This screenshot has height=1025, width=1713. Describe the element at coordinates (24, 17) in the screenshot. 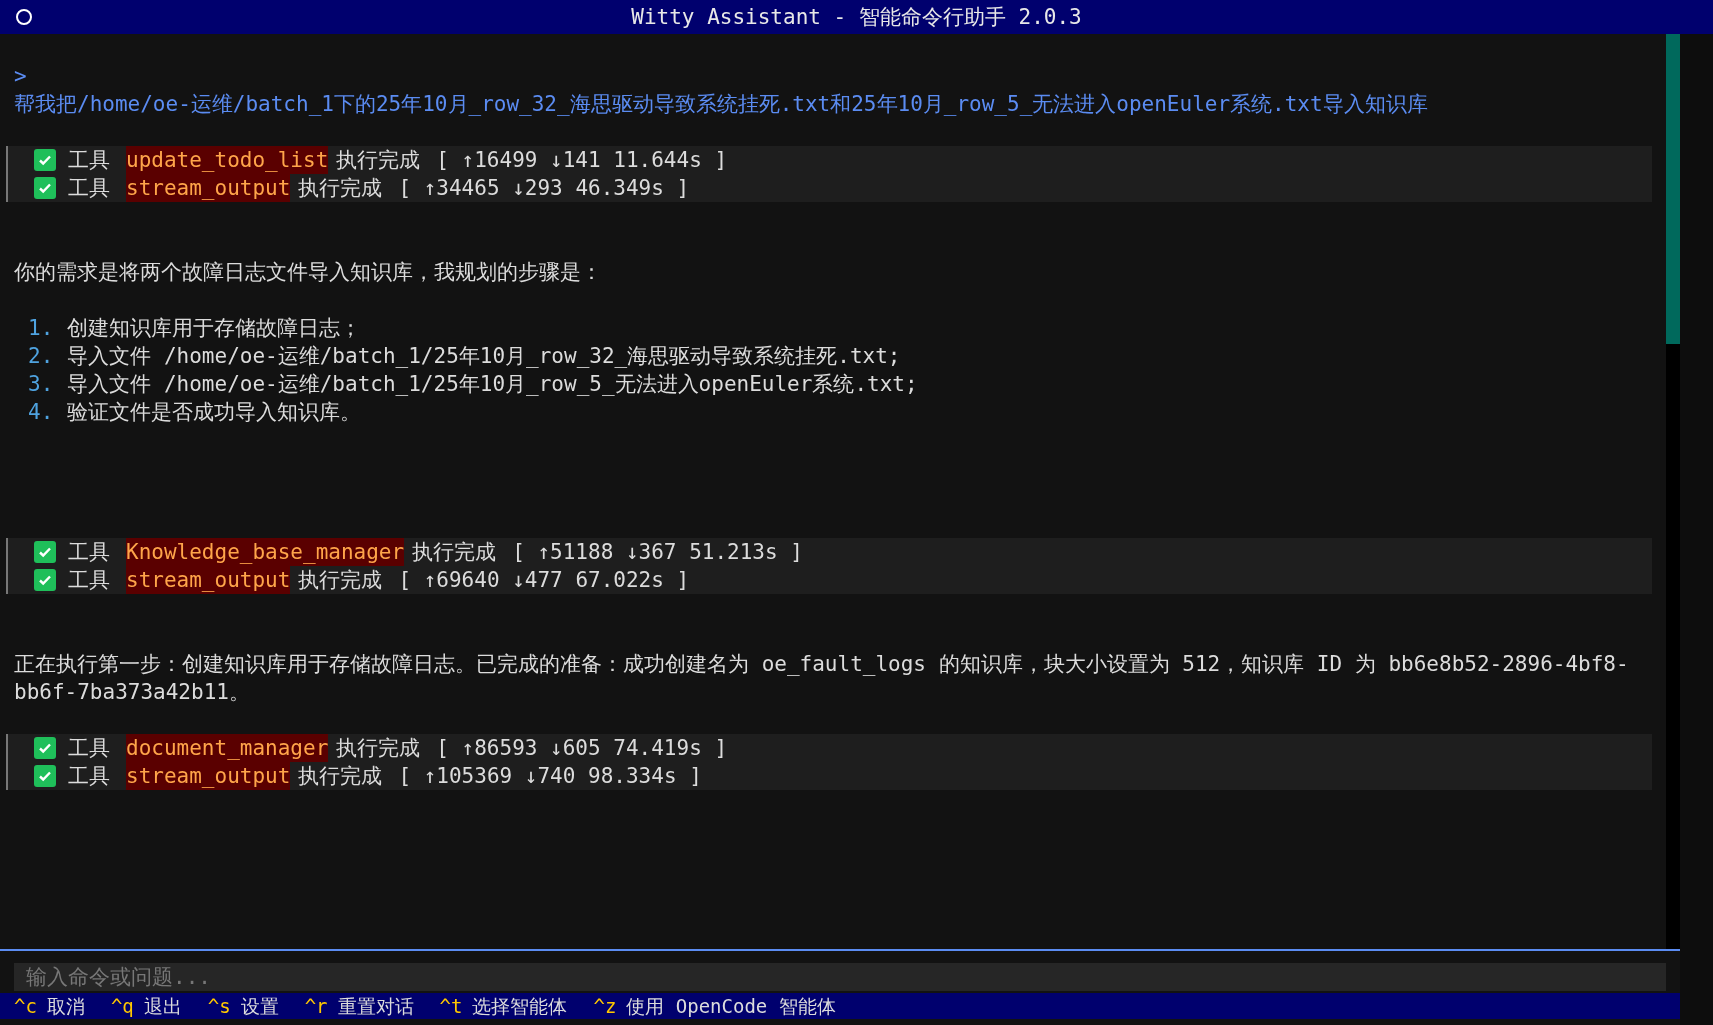

I see `circle-icon` at that location.